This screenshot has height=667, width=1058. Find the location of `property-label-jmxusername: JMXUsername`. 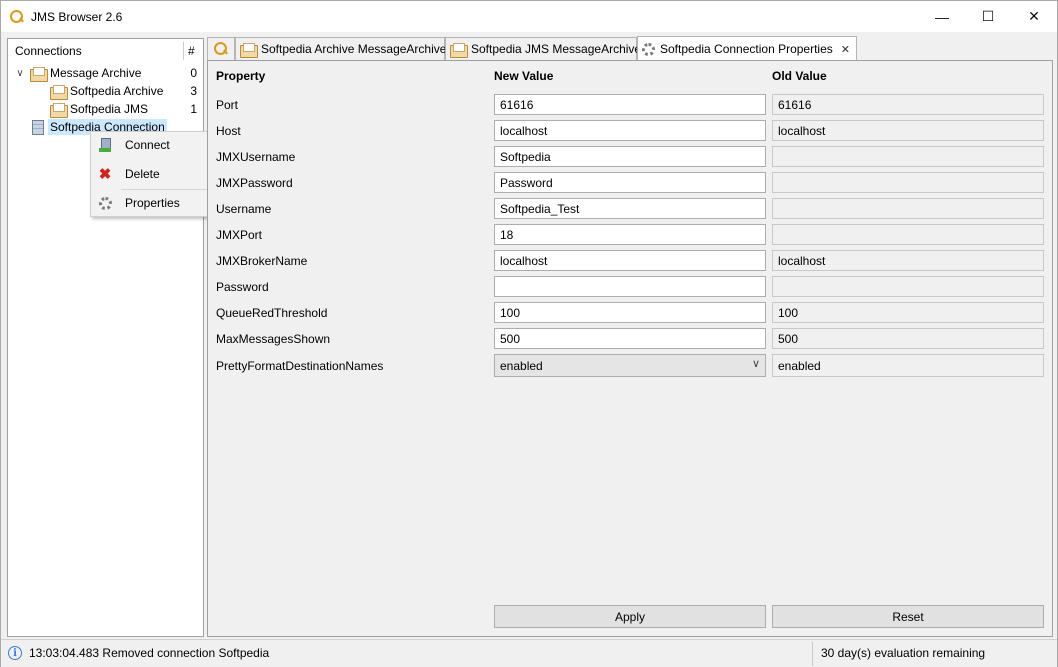

property-label-jmxusername: JMXUsername is located at coordinates (256, 157).